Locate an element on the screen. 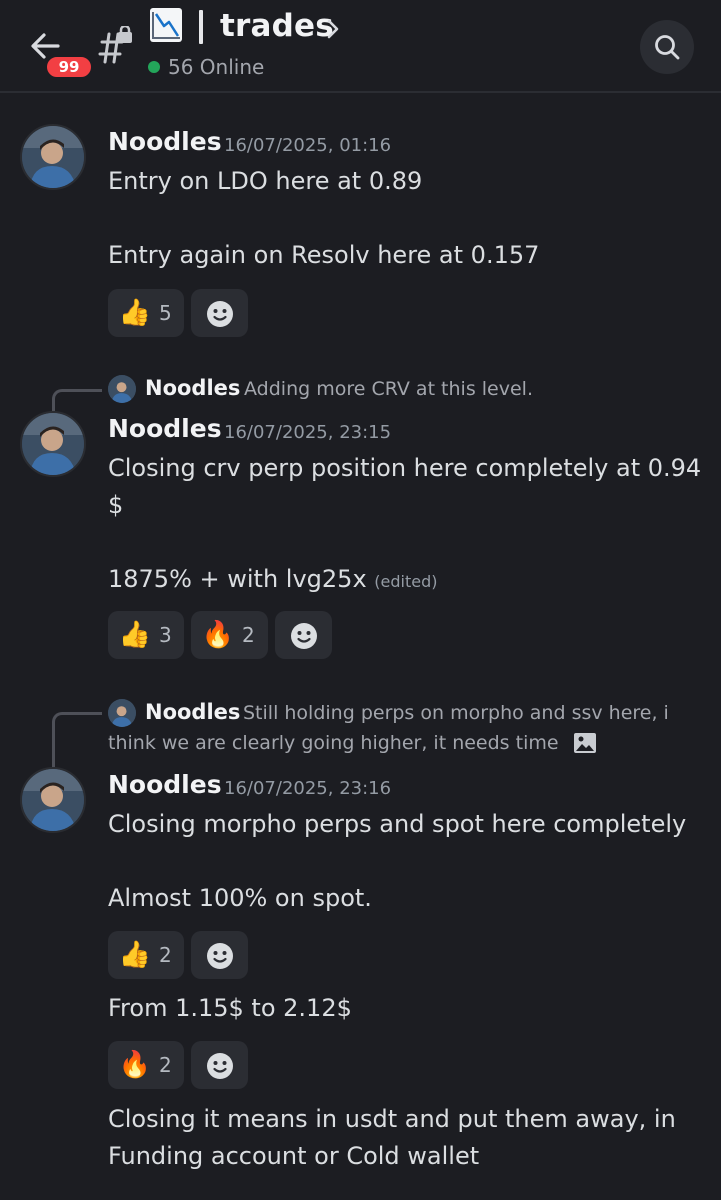 This screenshot has height=1200, width=721. reaction-thumbs-up: 👍 5 is located at coordinates (146, 313).